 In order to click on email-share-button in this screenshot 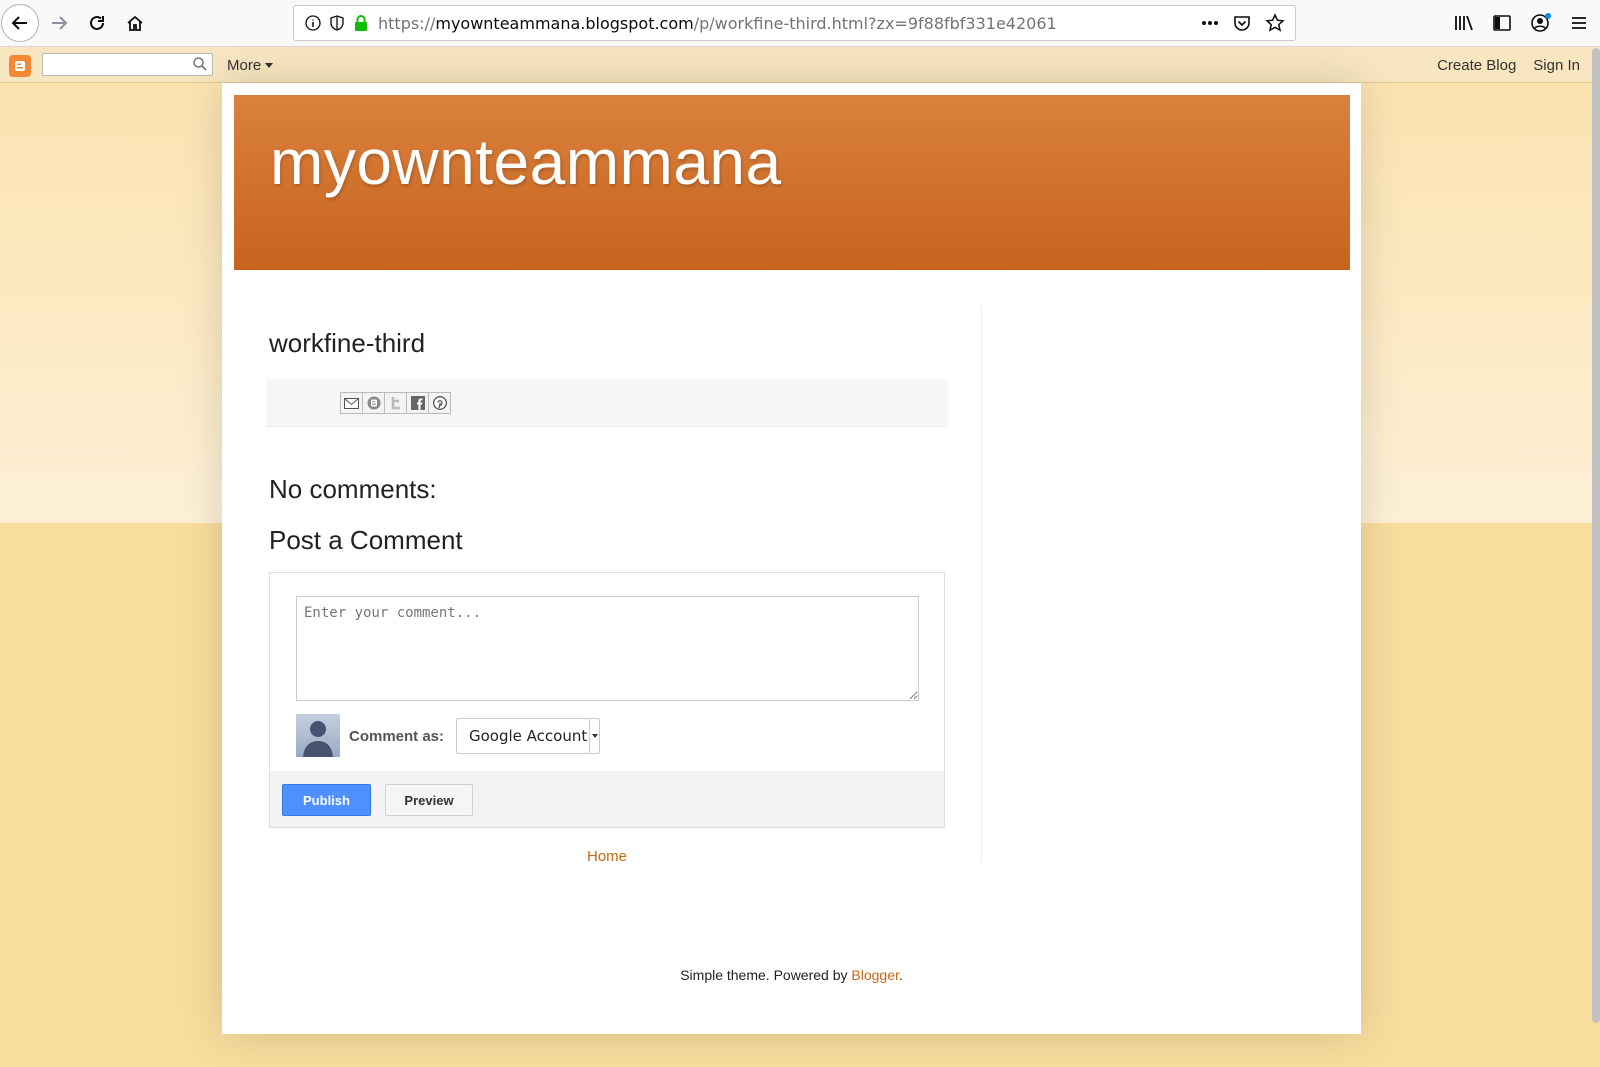, I will do `click(351, 403)`.